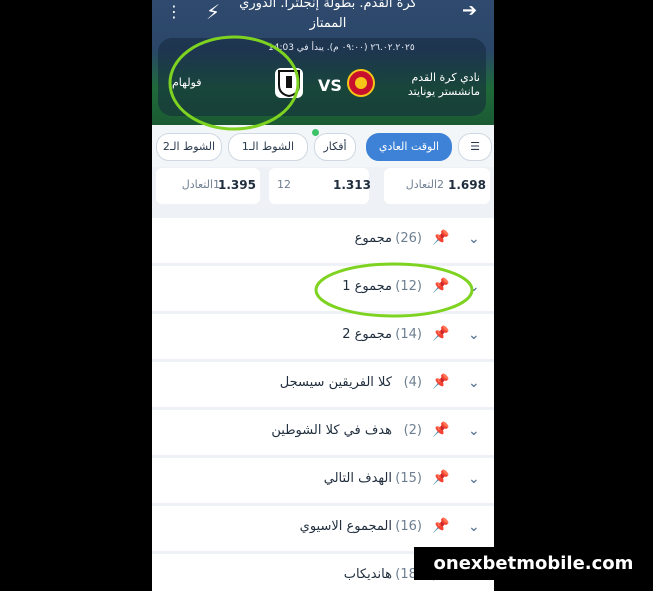 The width and height of the screenshot is (653, 591). Describe the element at coordinates (394, 290) in the screenshot. I see `highlight-circle-total1` at that location.